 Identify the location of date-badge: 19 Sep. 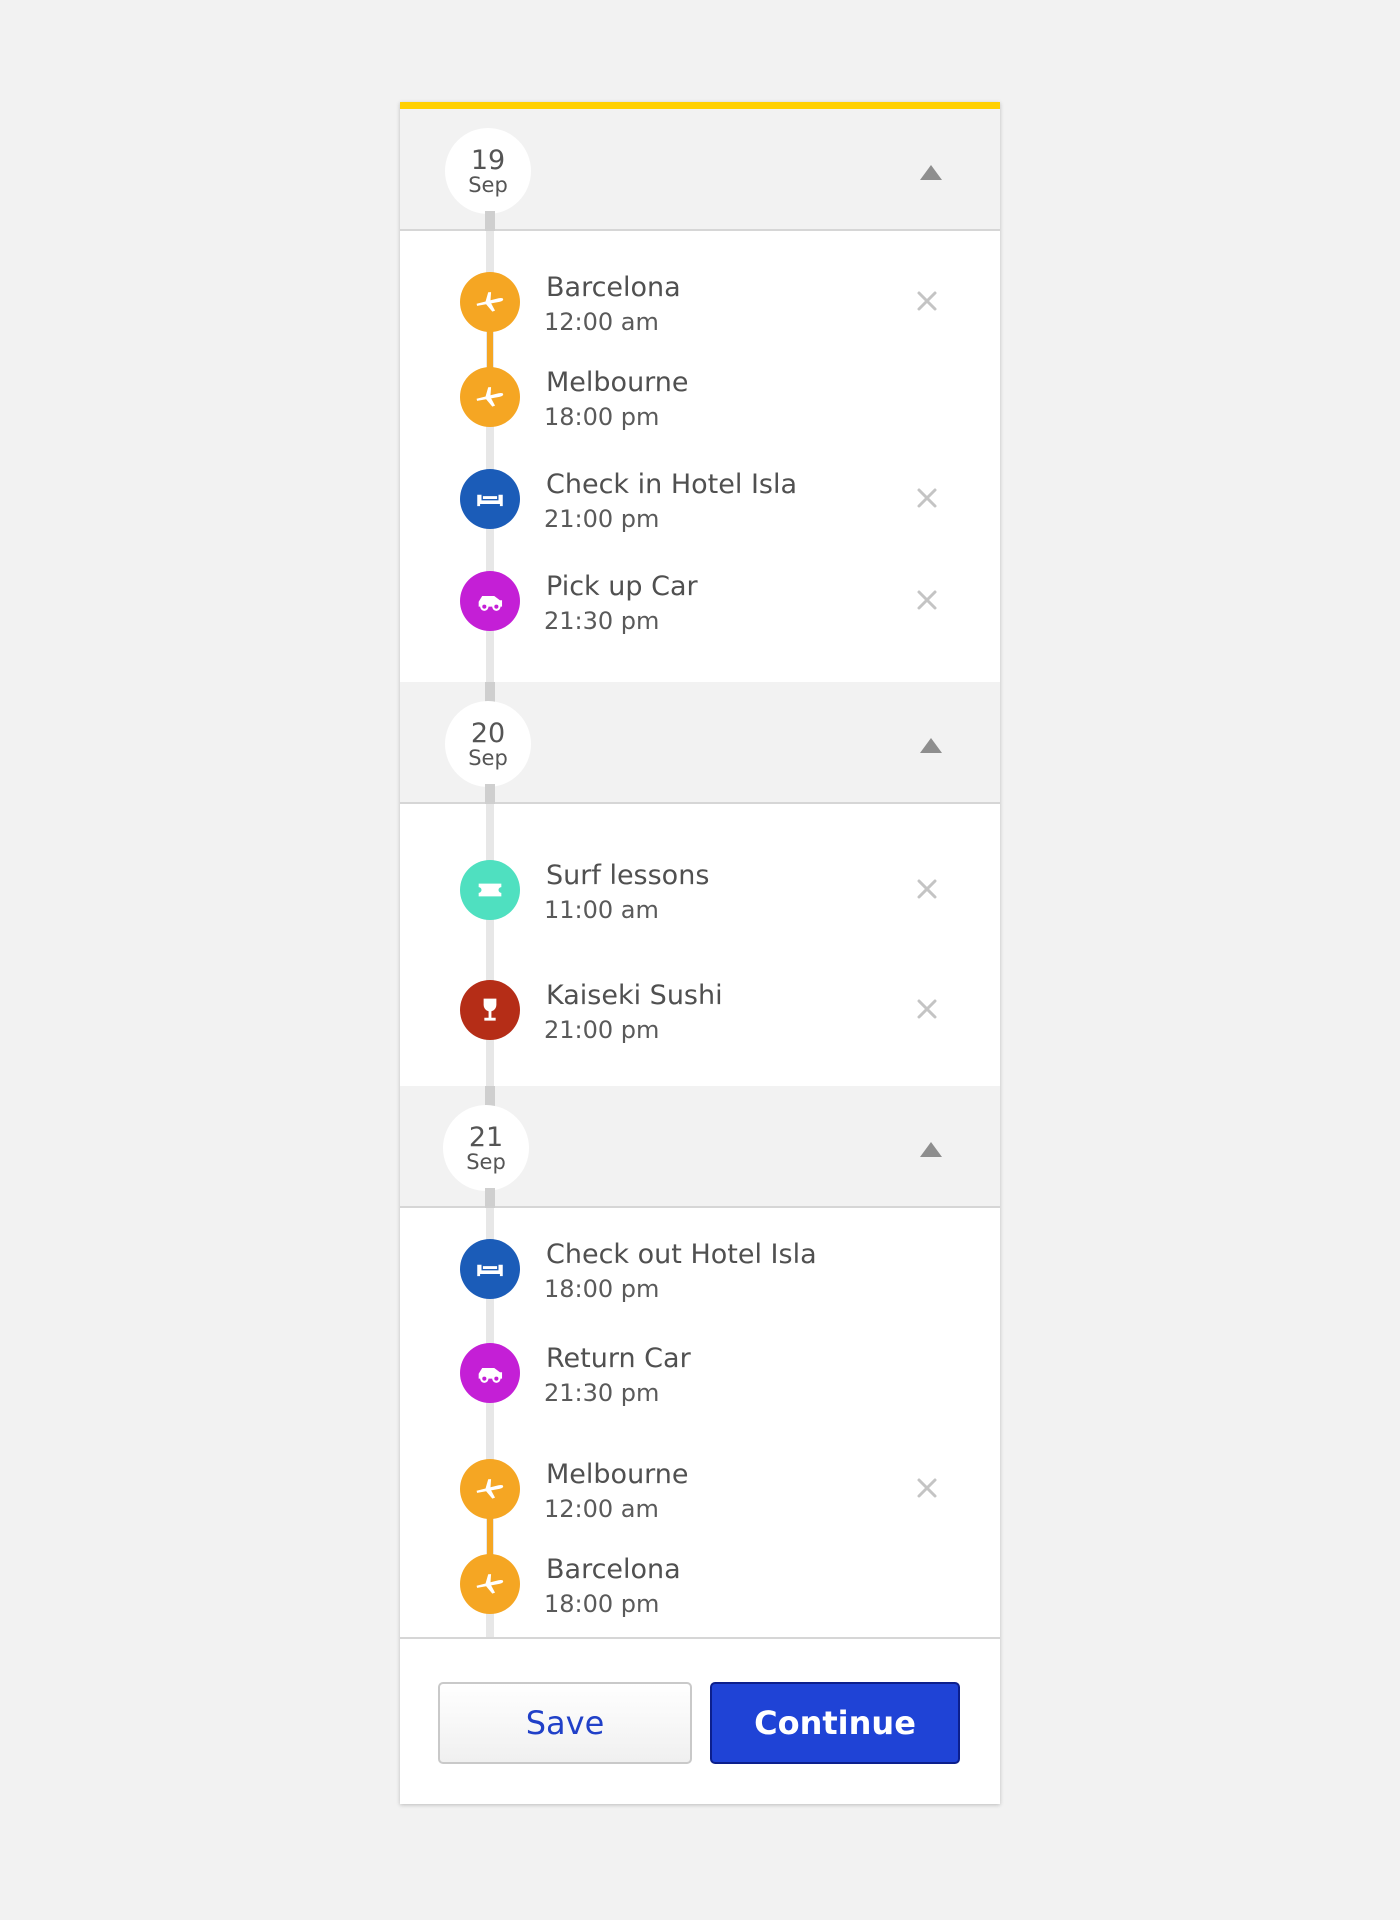
(488, 171).